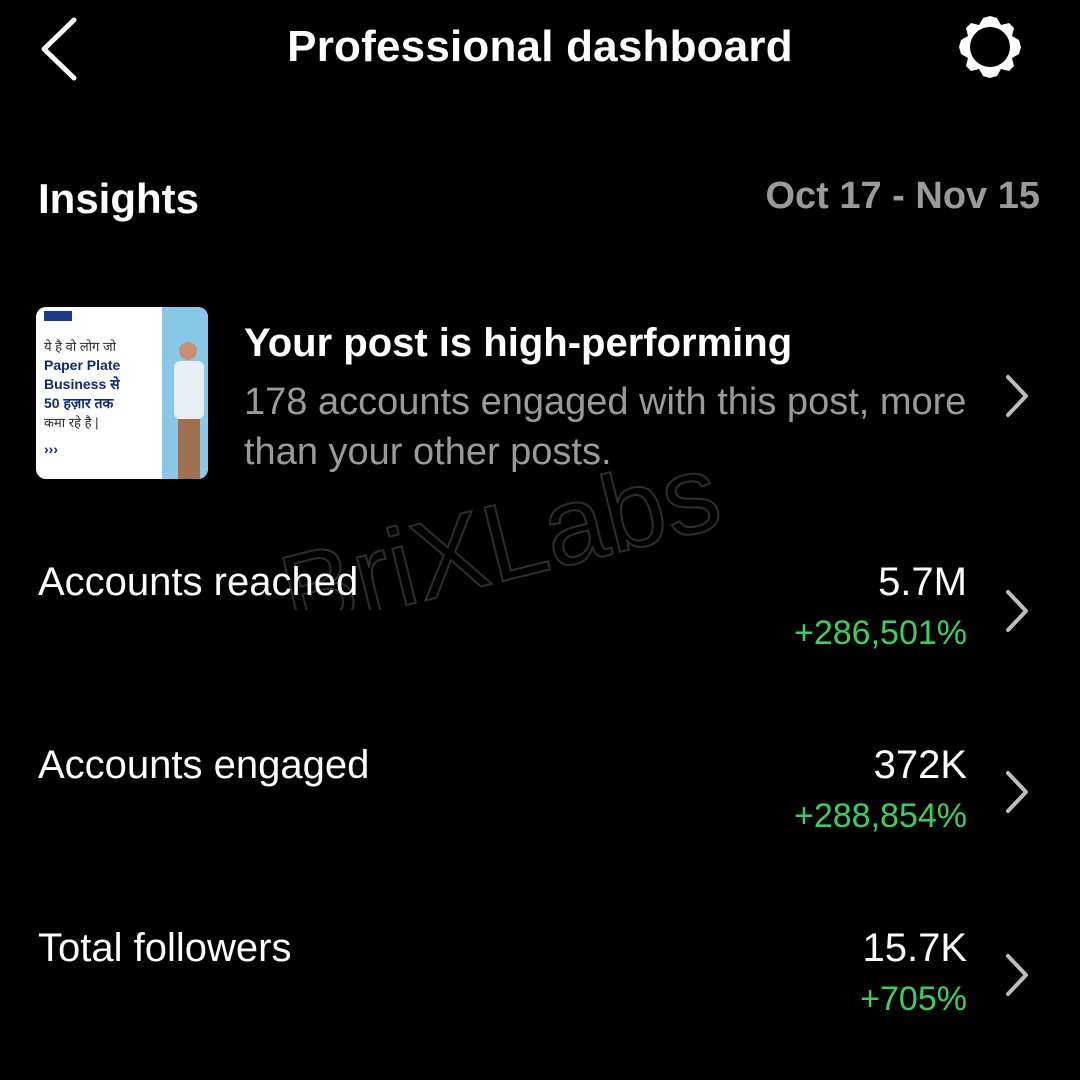 The image size is (1080, 1080). I want to click on thumbnail-arrows: ›››, so click(51, 449).